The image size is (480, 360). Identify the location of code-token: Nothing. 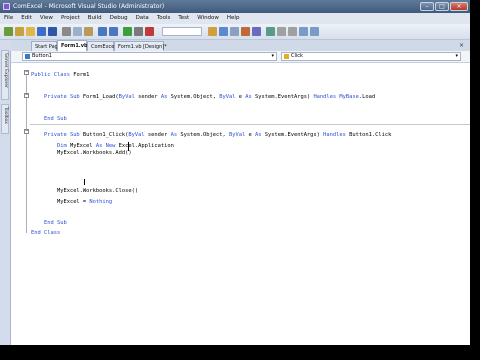
(101, 202).